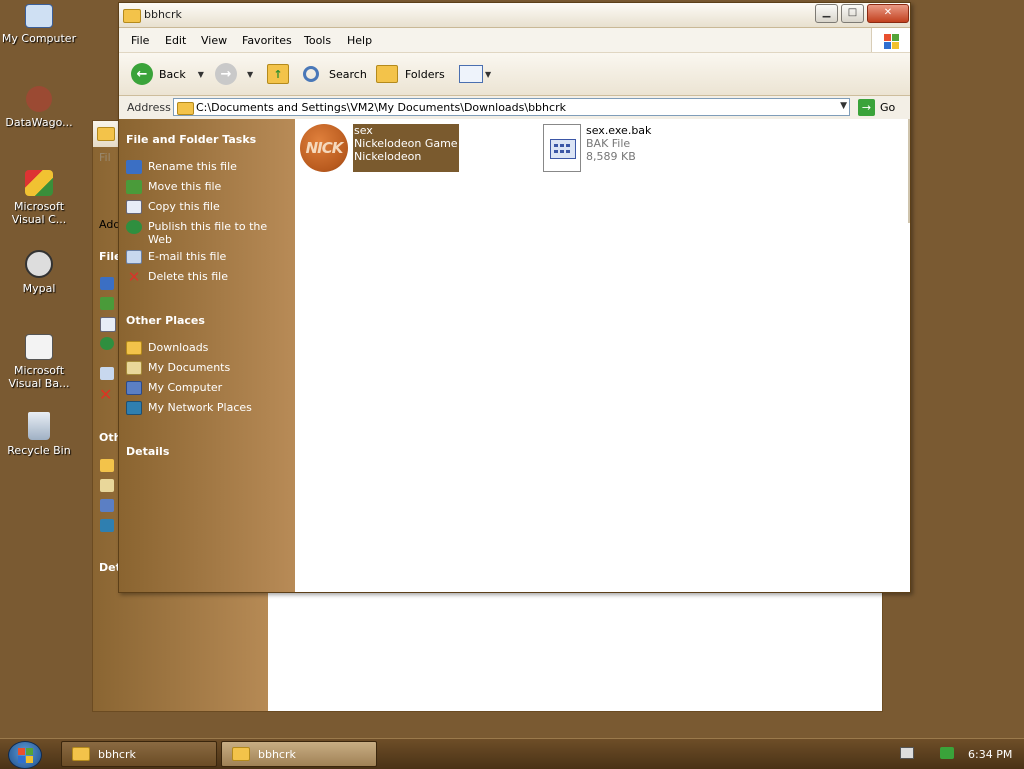 This screenshot has height=769, width=1024. Describe the element at coordinates (39, 24) in the screenshot. I see `desktop-icon-my-computer: My Computer` at that location.